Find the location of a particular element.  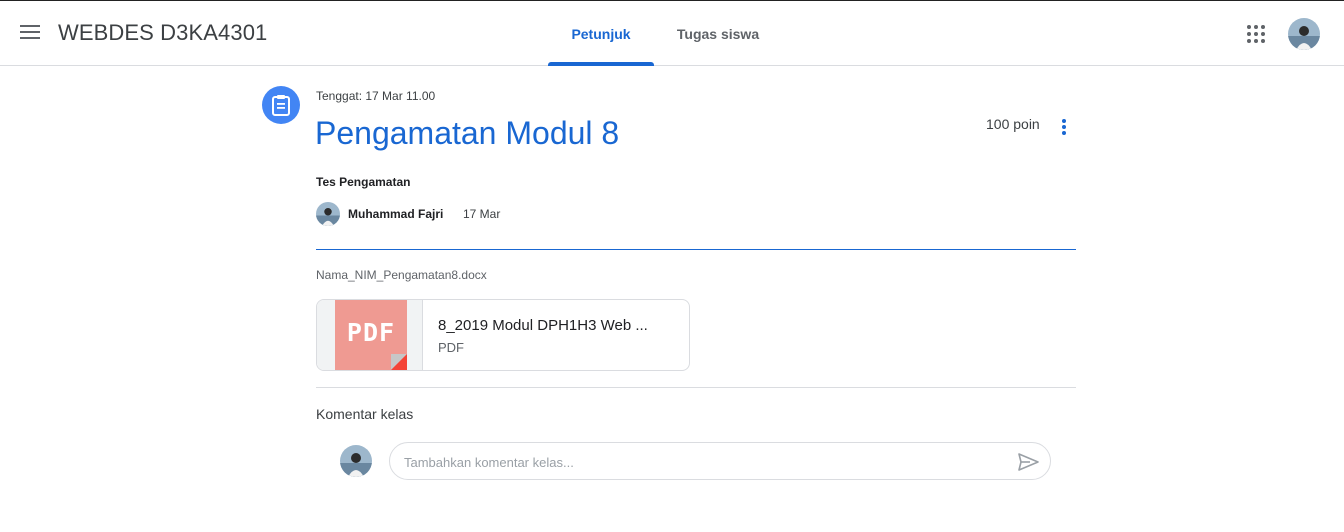

instruction-filename: Nama_NIM_Pengamatan8.docx is located at coordinates (401, 275).